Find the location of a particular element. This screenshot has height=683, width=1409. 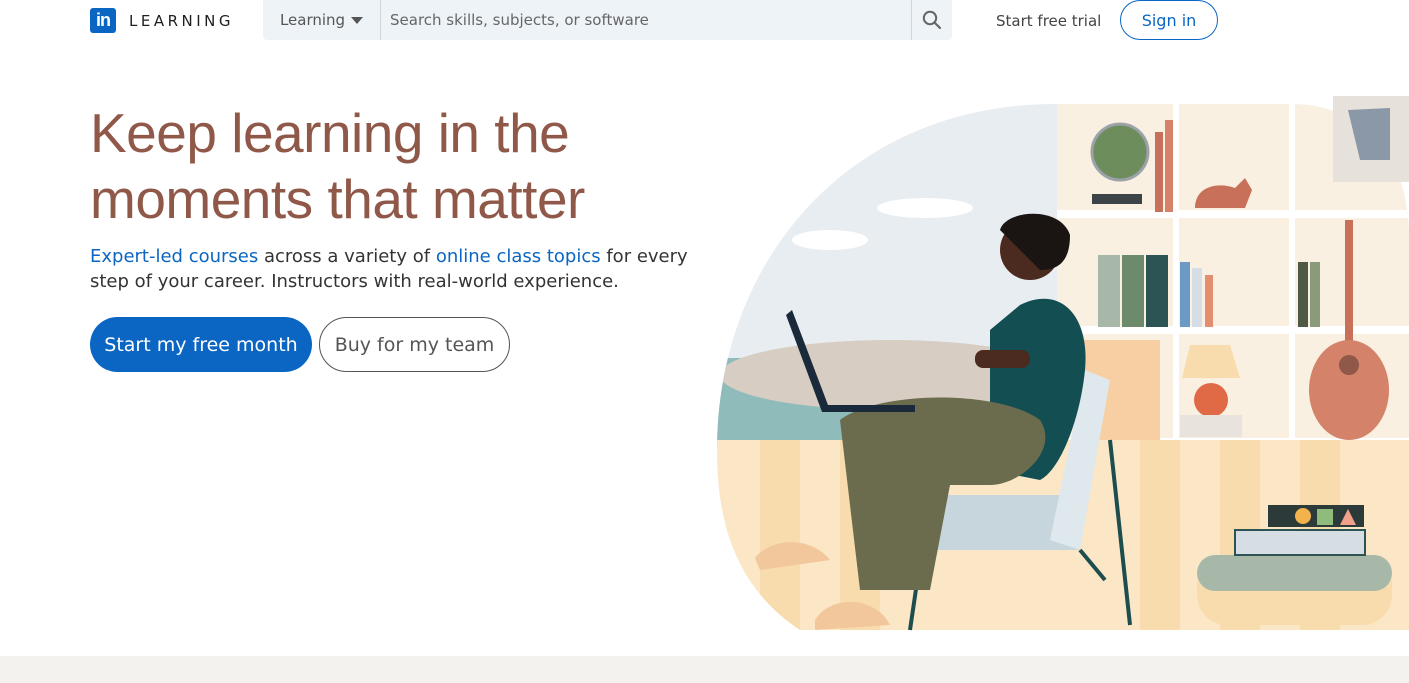

search-bar: Learning is located at coordinates (607, 20).